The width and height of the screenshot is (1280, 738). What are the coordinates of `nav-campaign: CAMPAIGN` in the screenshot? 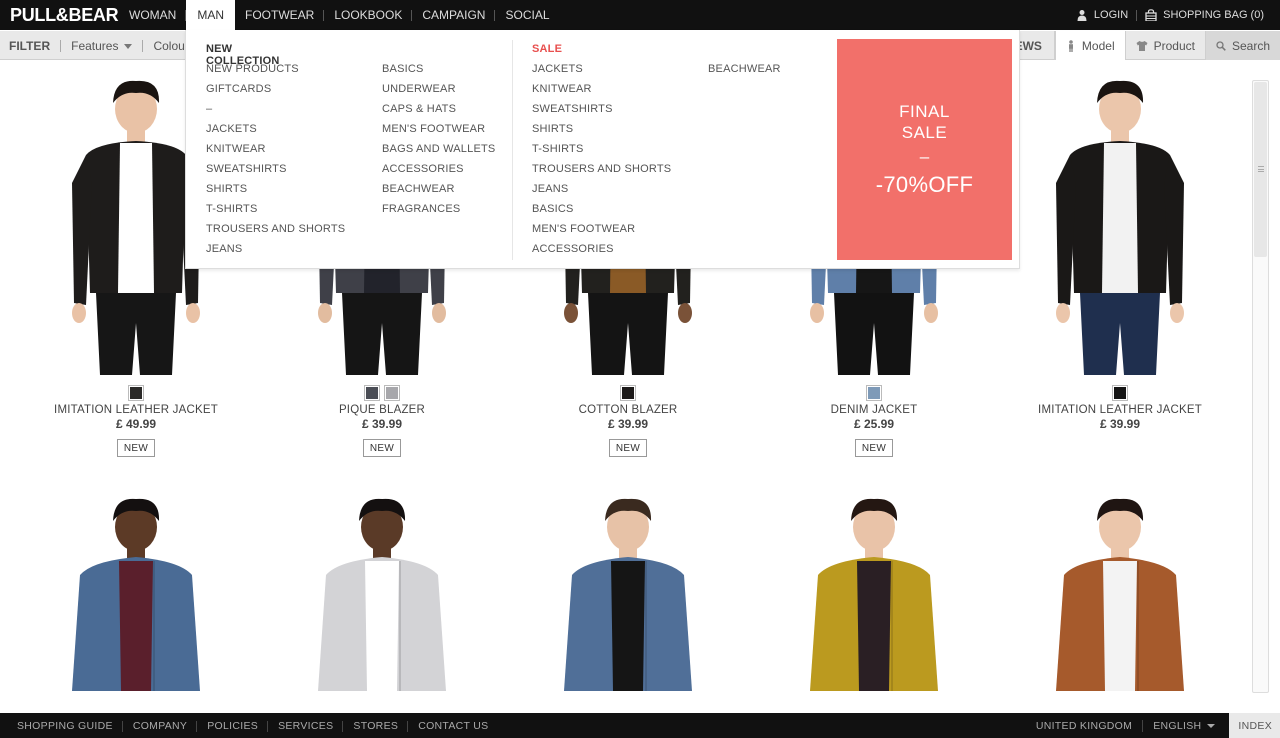 It's located at (454, 15).